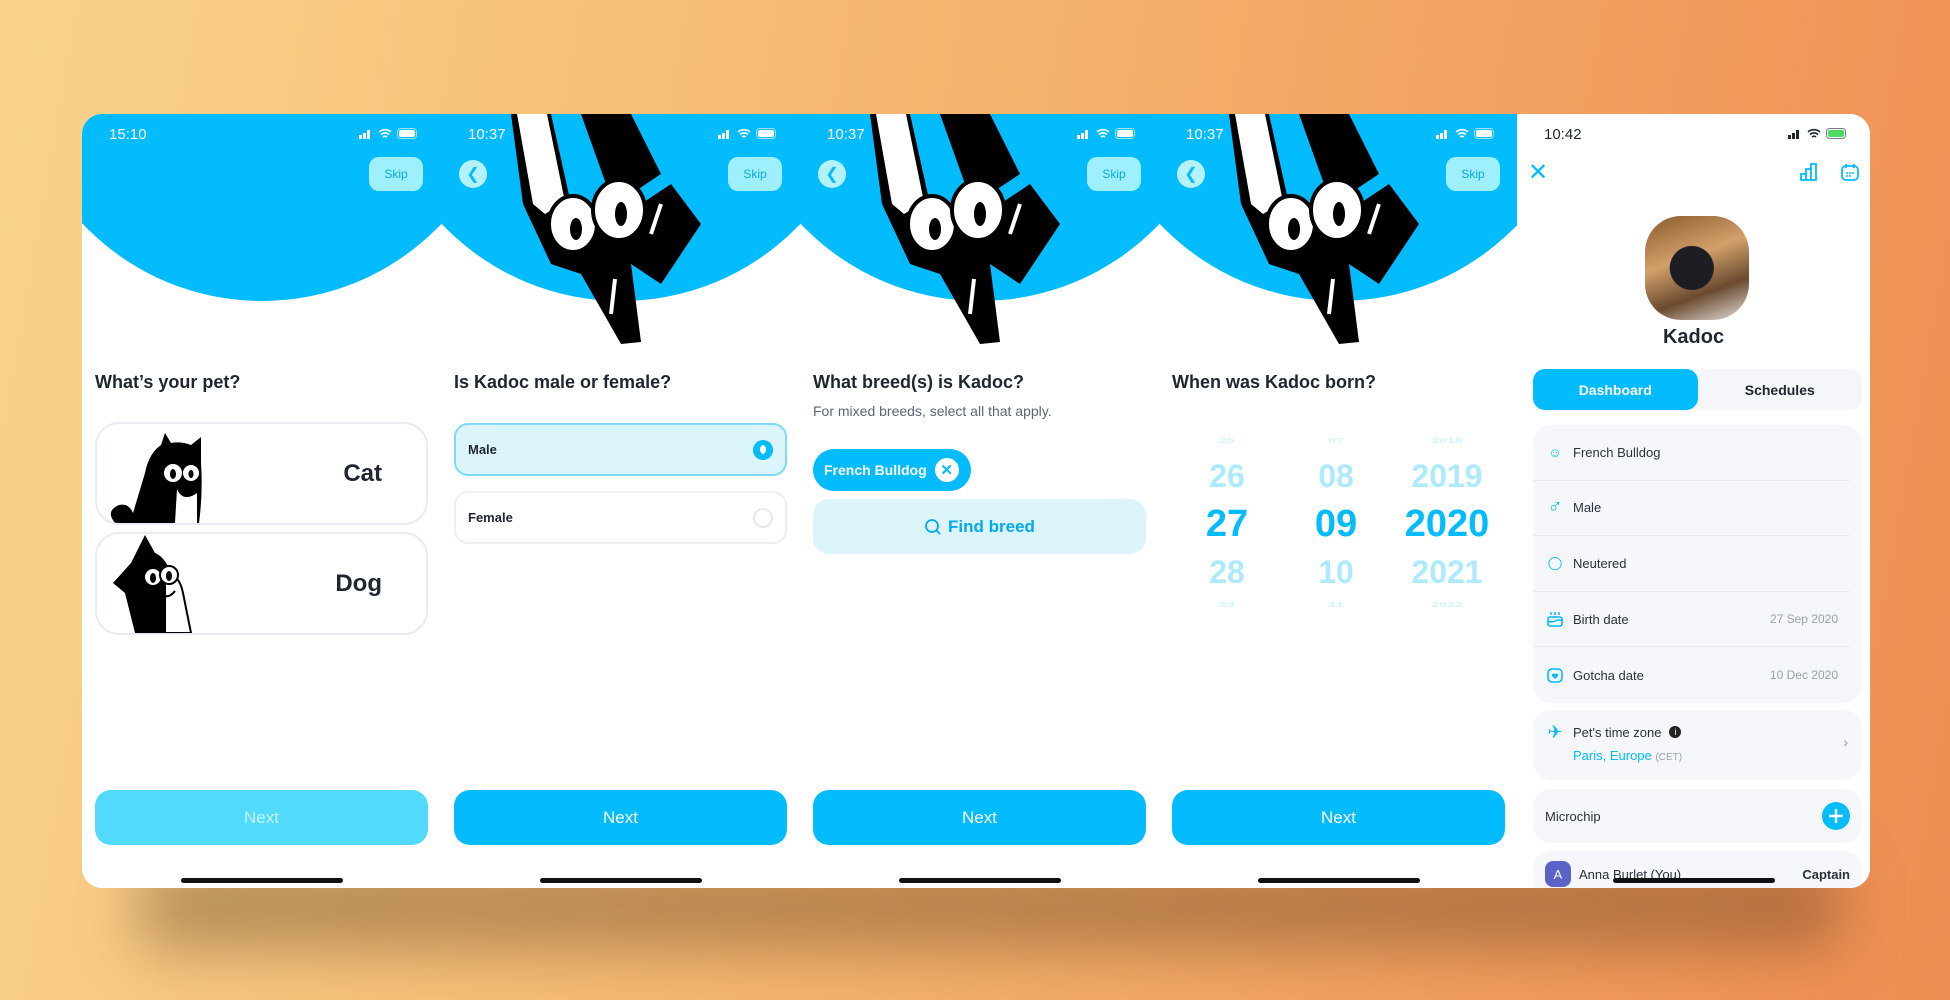 The height and width of the screenshot is (1000, 1950). I want to click on search-icon, so click(933, 526).